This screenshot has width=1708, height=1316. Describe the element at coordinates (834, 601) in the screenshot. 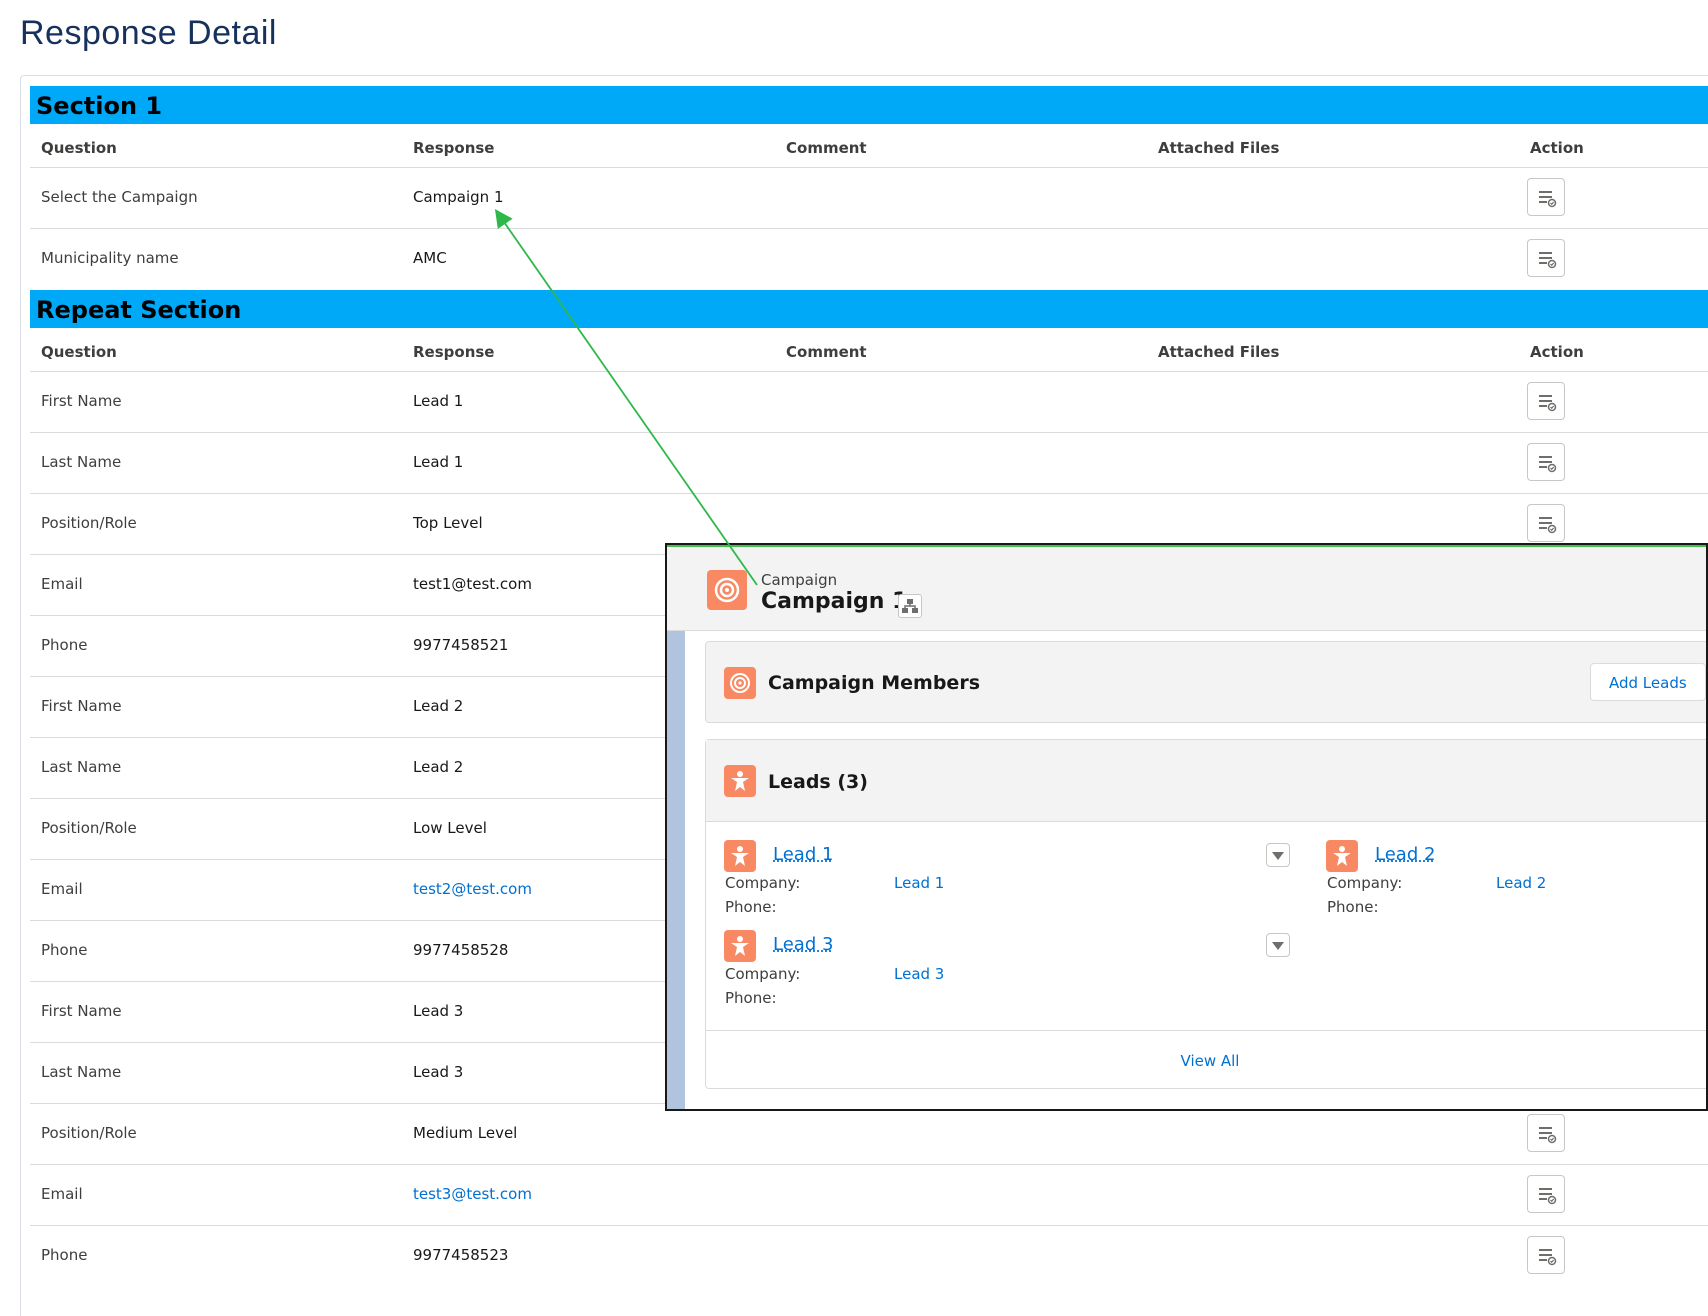

I see `record-name: Campaign 1` at that location.